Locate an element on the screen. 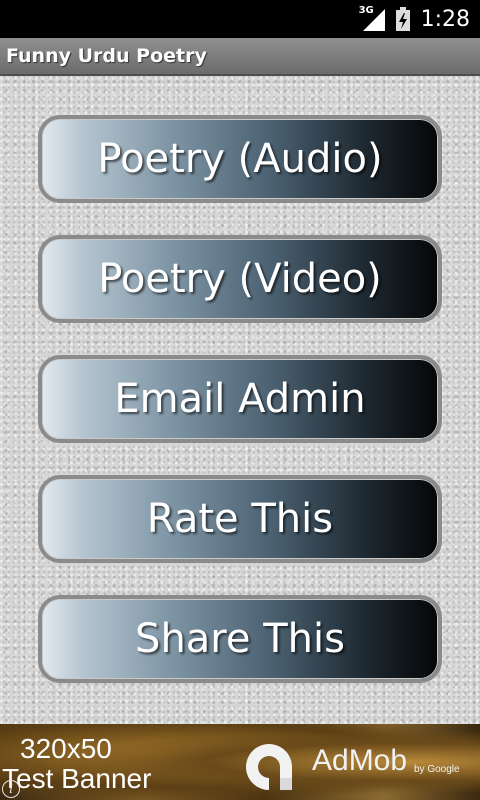 The width and height of the screenshot is (480, 800). button-label: Poetry (Video) is located at coordinates (240, 279).